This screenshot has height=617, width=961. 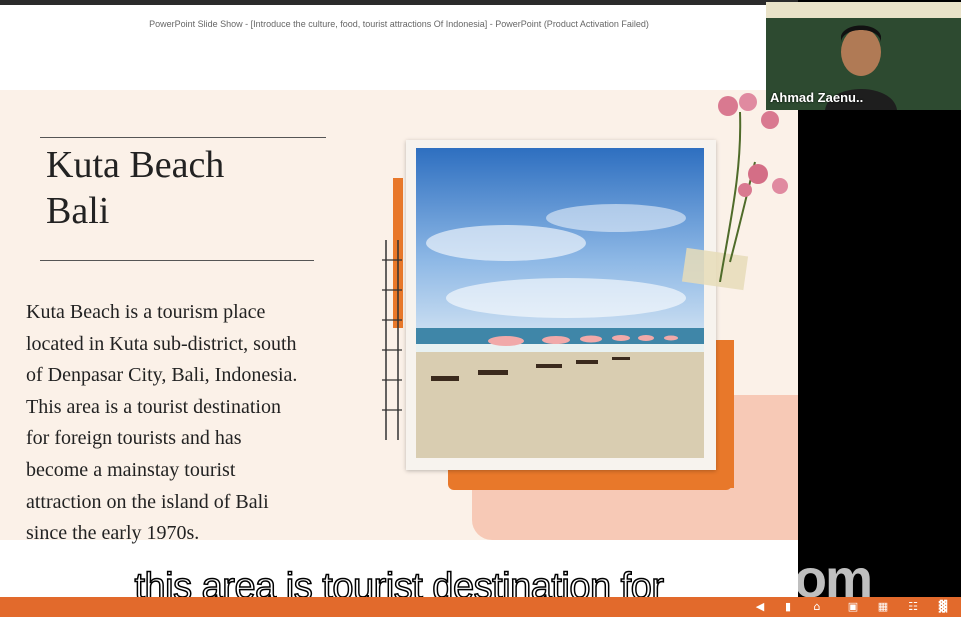 I want to click on body-line: become a mainstay tourist, so click(x=131, y=469).